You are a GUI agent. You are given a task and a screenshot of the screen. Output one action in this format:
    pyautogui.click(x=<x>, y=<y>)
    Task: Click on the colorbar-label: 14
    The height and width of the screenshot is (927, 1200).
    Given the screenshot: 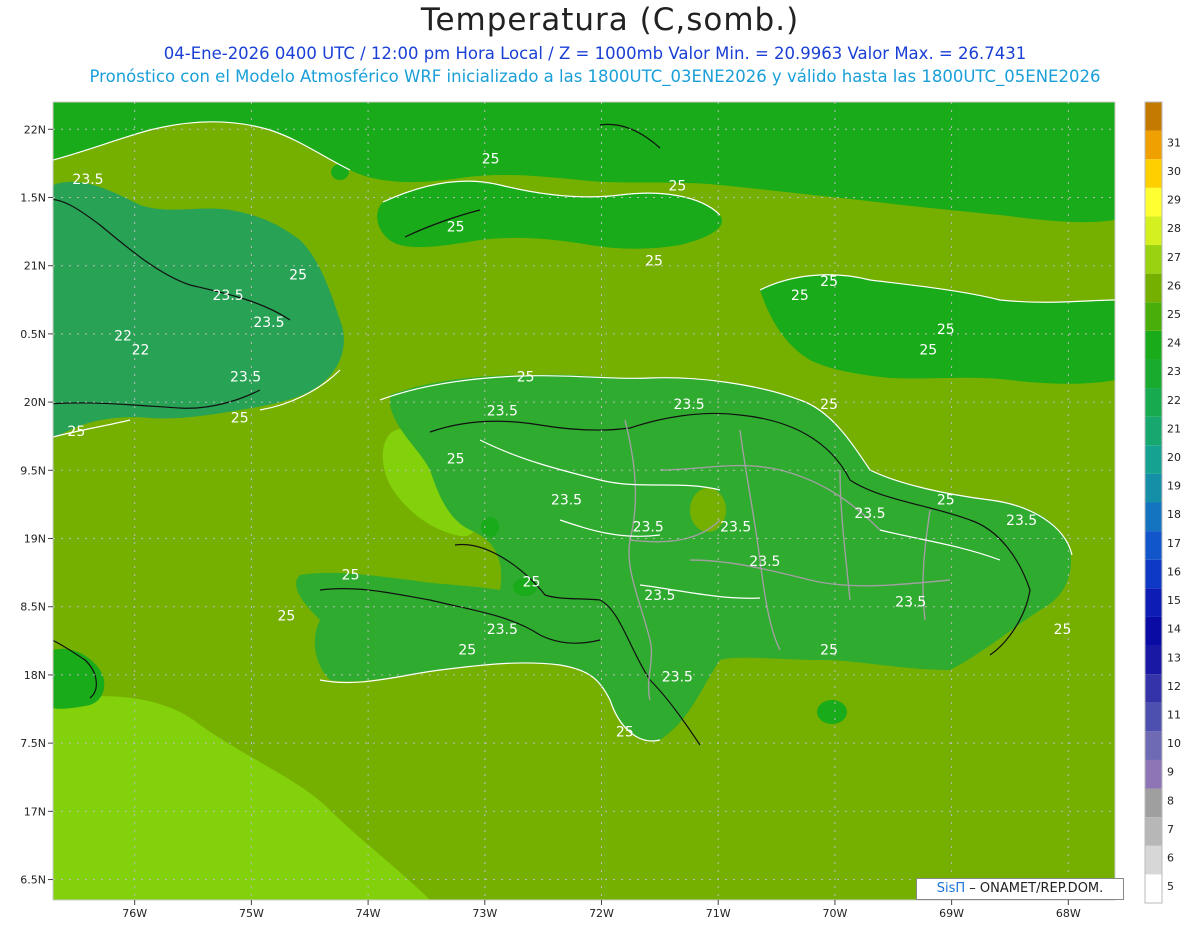 What is the action you would take?
    pyautogui.click(x=1174, y=629)
    